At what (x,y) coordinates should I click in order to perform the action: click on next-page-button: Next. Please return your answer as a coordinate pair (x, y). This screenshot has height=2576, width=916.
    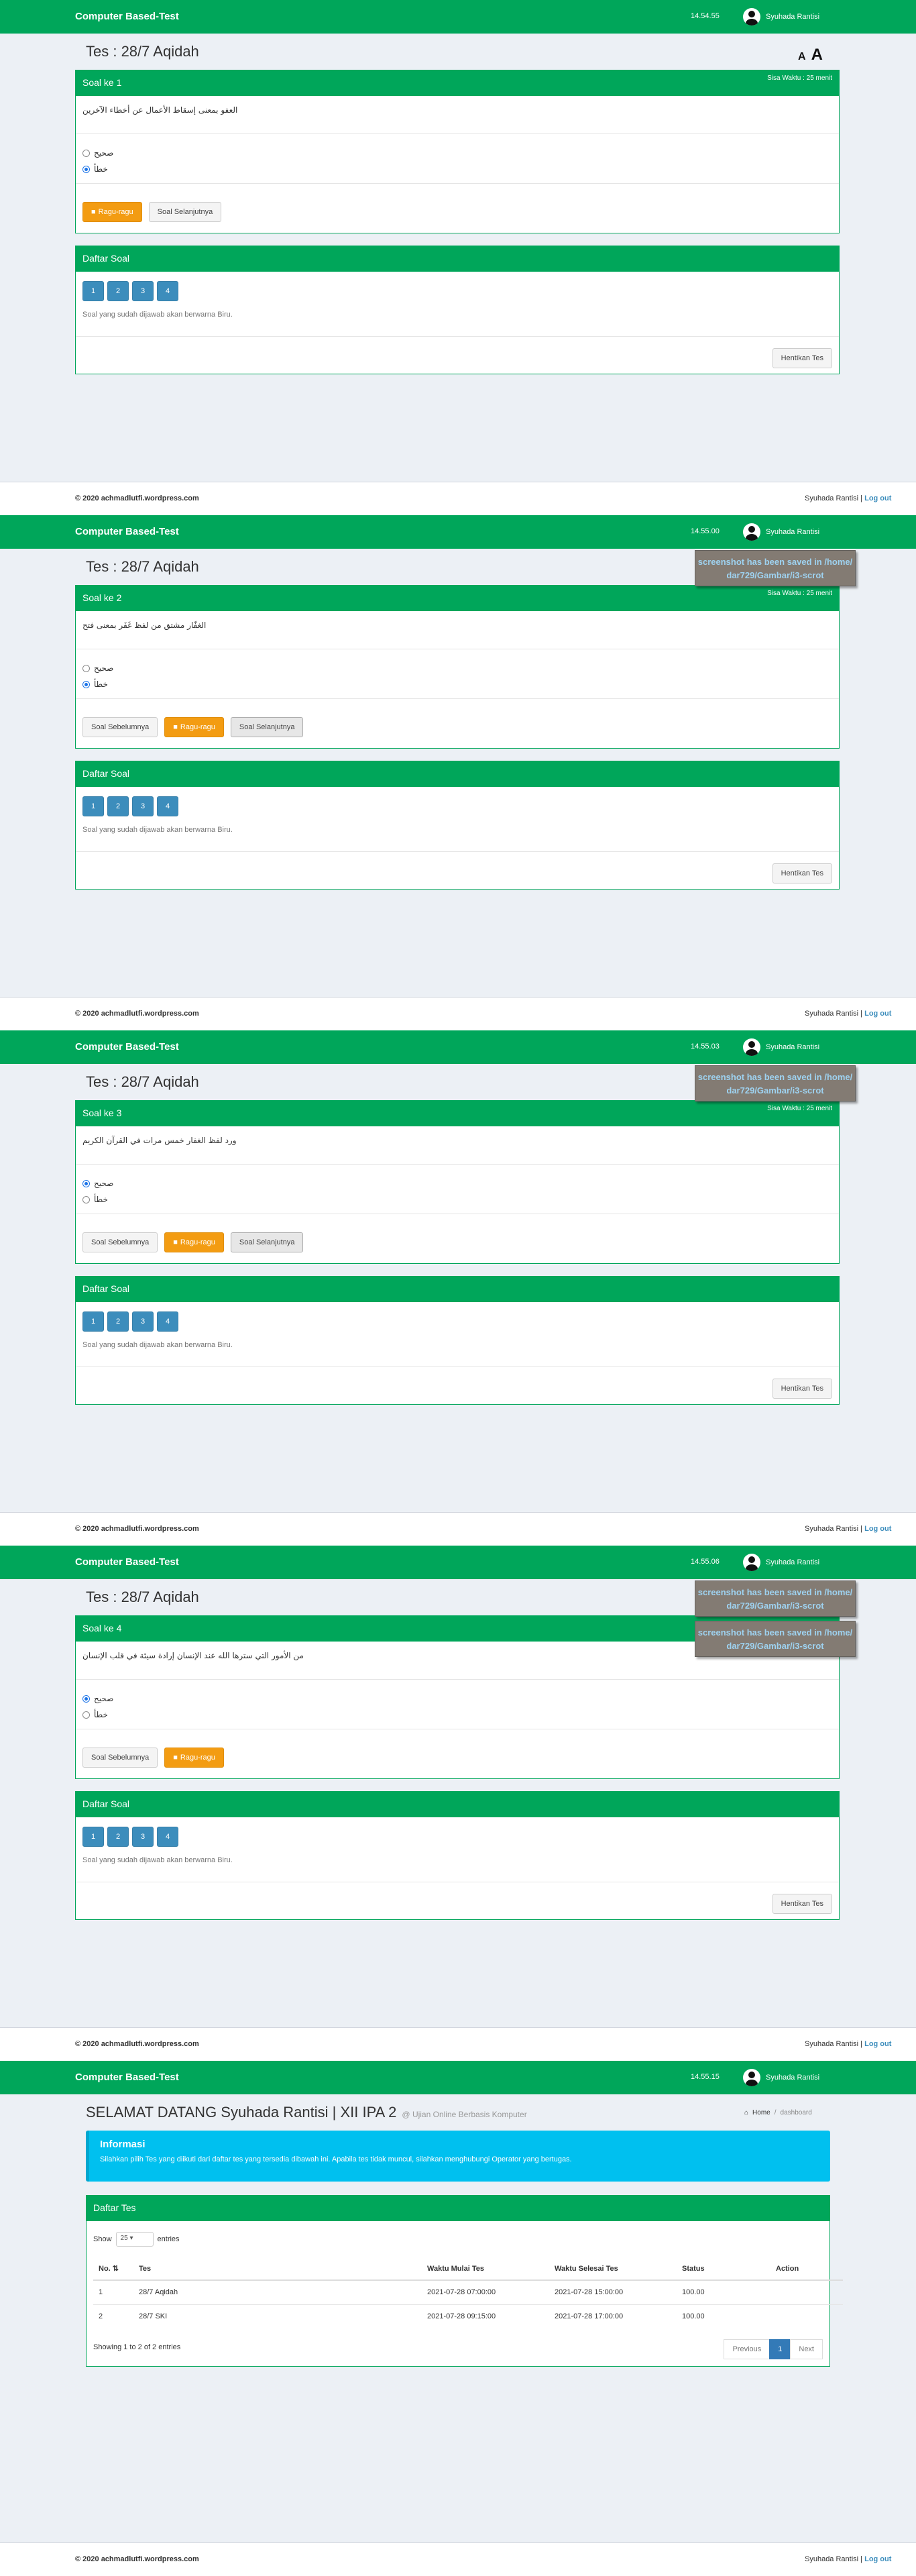
    Looking at the image, I should click on (806, 2349).